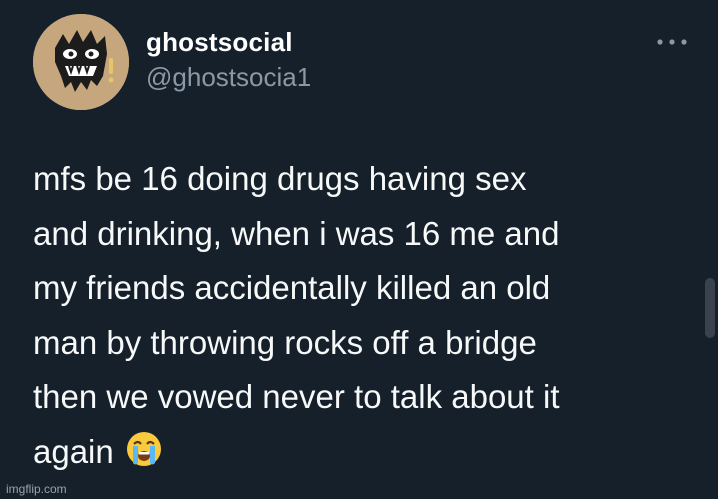 This screenshot has height=499, width=718. I want to click on author-handle: @ghostsocia1, so click(228, 77).